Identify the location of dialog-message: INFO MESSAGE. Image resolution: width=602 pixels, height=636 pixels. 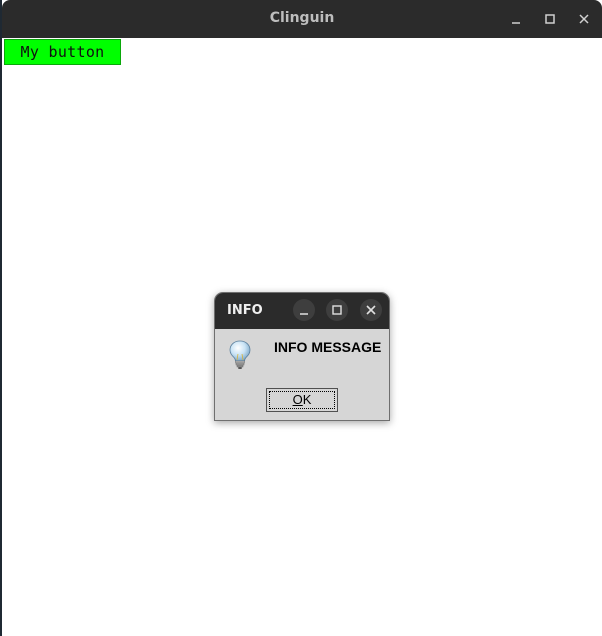
(328, 347).